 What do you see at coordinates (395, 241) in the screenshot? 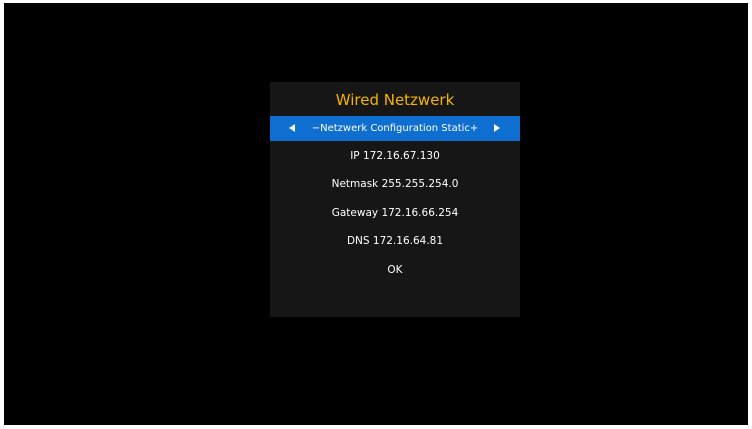
I see `dns-item: DNS 172.16.64.81` at bounding box center [395, 241].